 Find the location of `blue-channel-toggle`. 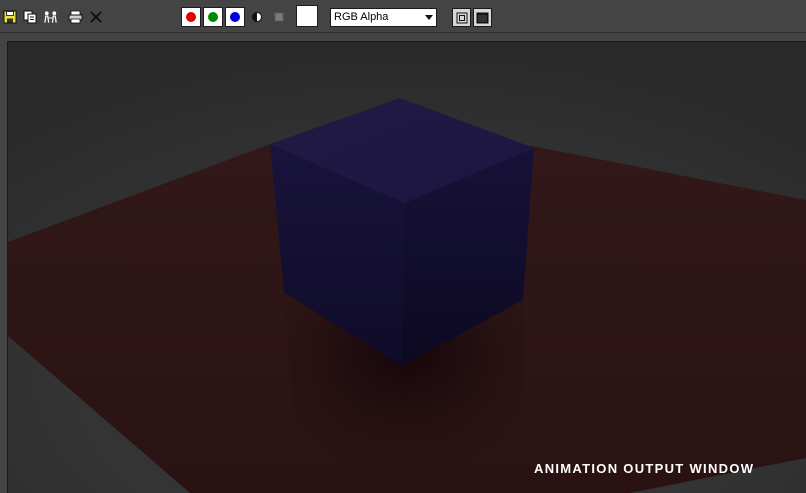

blue-channel-toggle is located at coordinates (235, 17).